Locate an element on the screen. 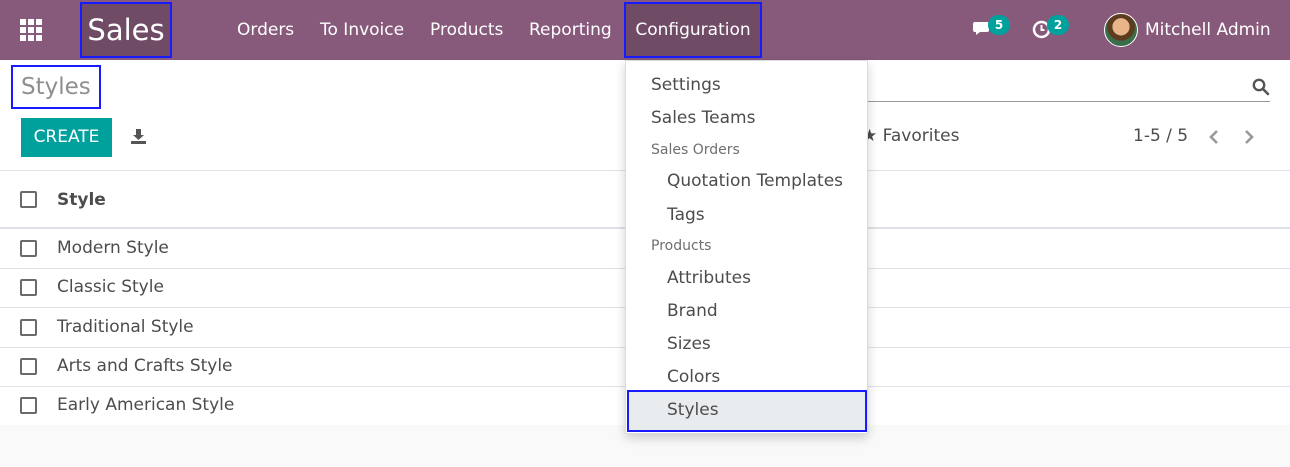 This screenshot has height=467, width=1290. dropdown-item-sizes: Sizes is located at coordinates (746, 344).